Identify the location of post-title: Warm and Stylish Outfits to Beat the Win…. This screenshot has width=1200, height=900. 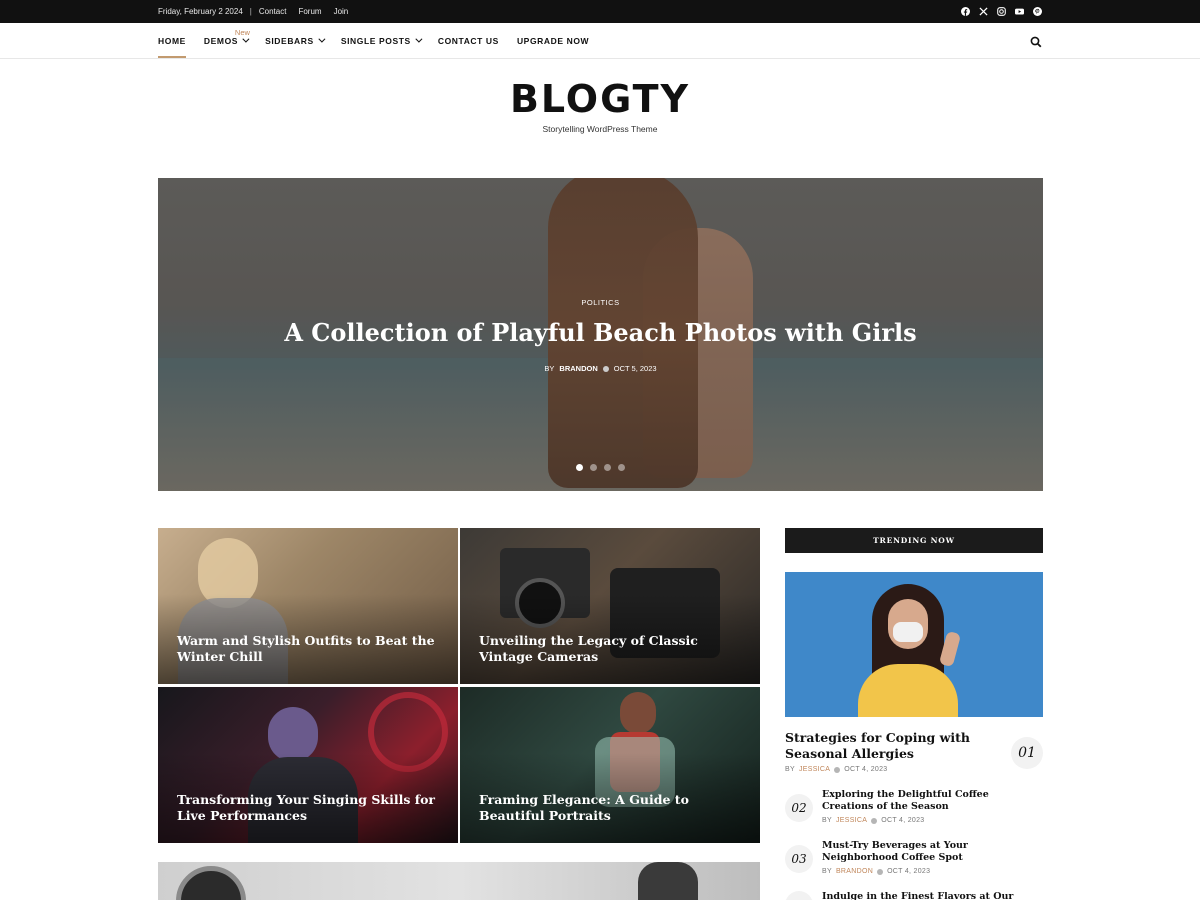
(307, 649).